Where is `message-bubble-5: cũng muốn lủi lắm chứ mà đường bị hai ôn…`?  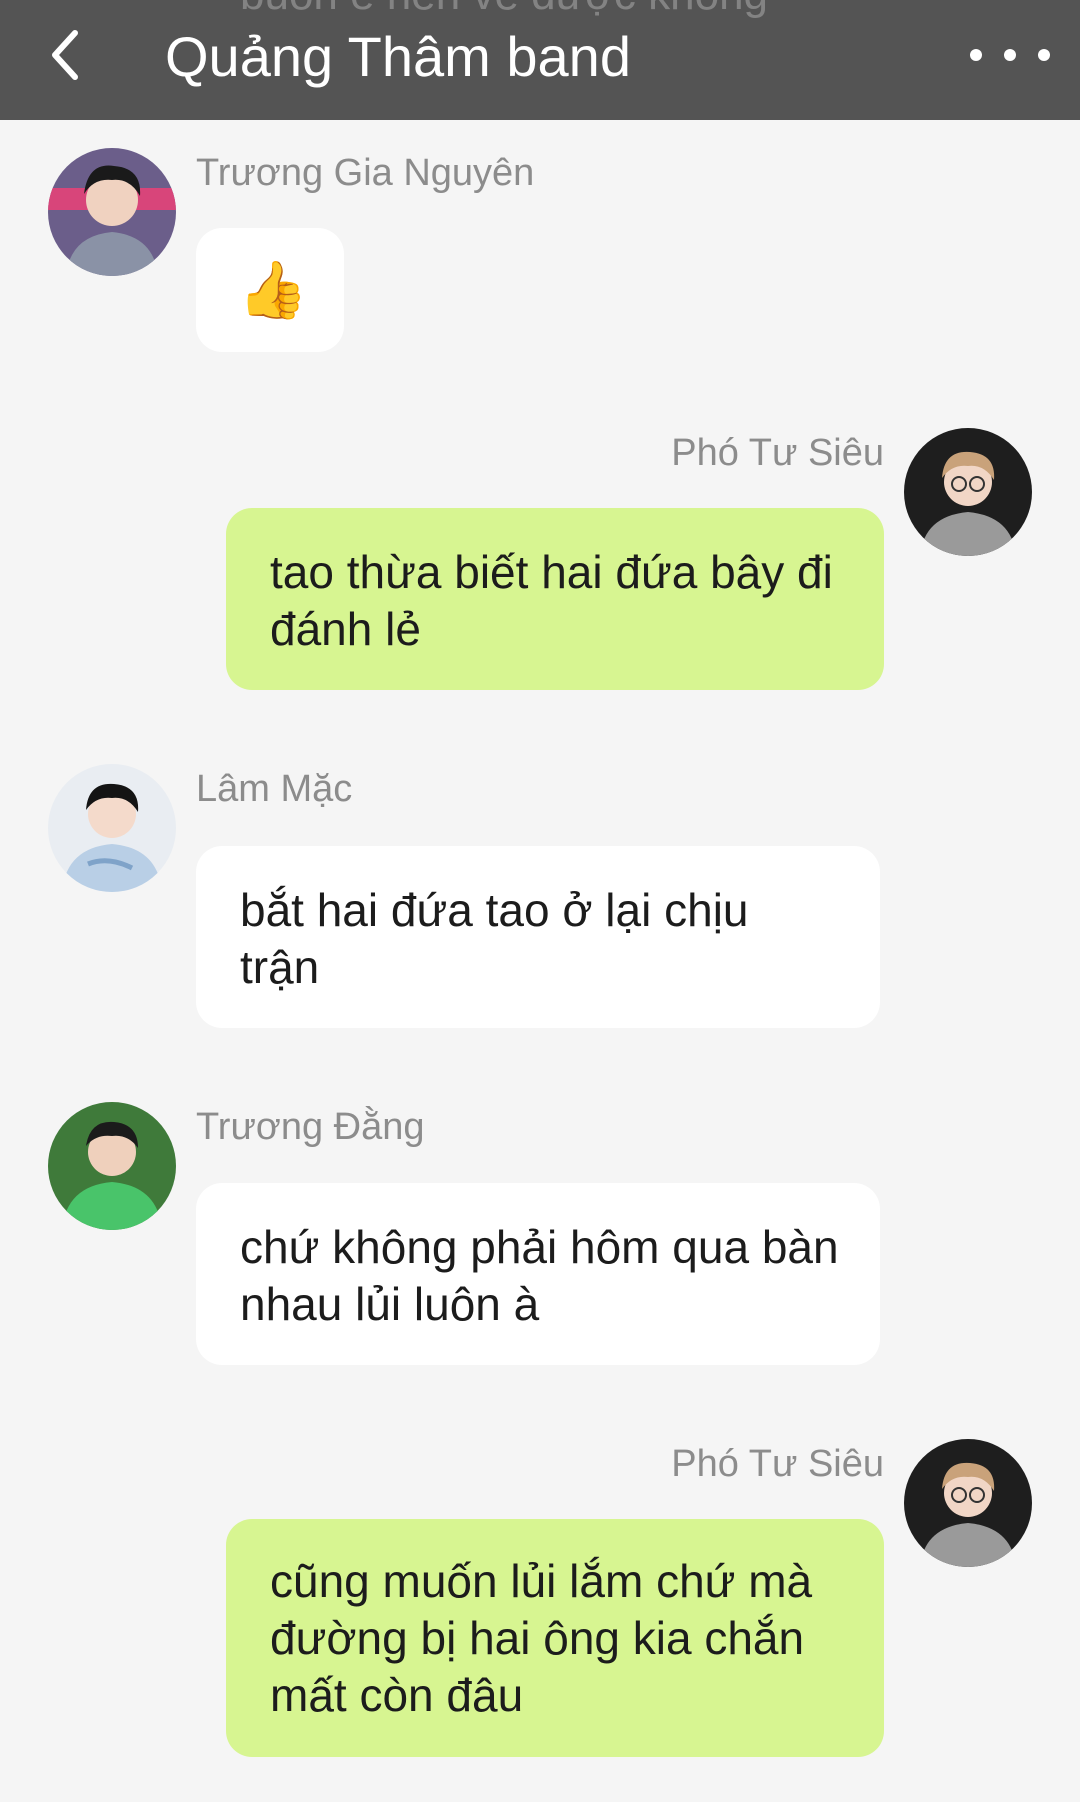 message-bubble-5: cũng muốn lủi lắm chứ mà đường bị hai ôn… is located at coordinates (555, 1638).